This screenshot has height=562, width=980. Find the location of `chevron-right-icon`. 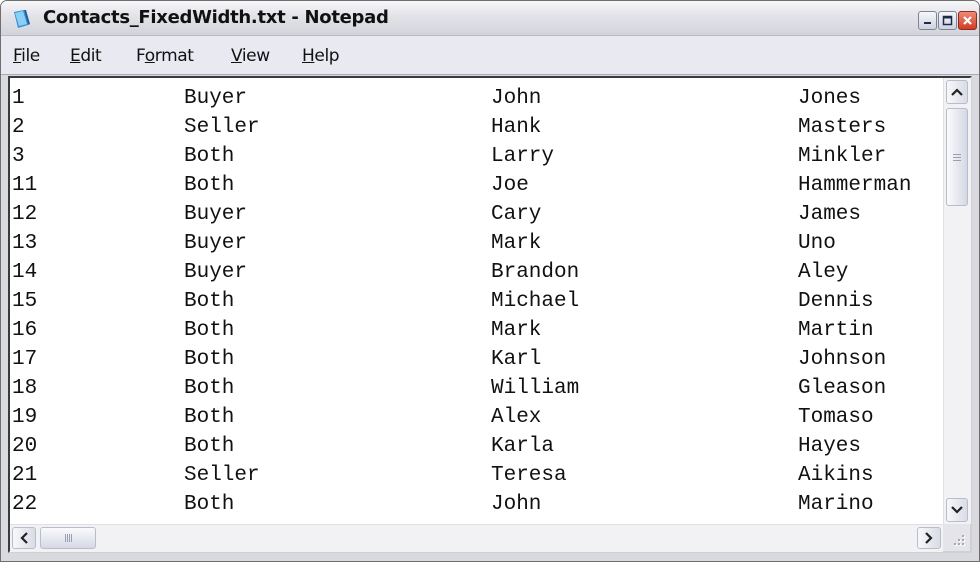

chevron-right-icon is located at coordinates (929, 538).